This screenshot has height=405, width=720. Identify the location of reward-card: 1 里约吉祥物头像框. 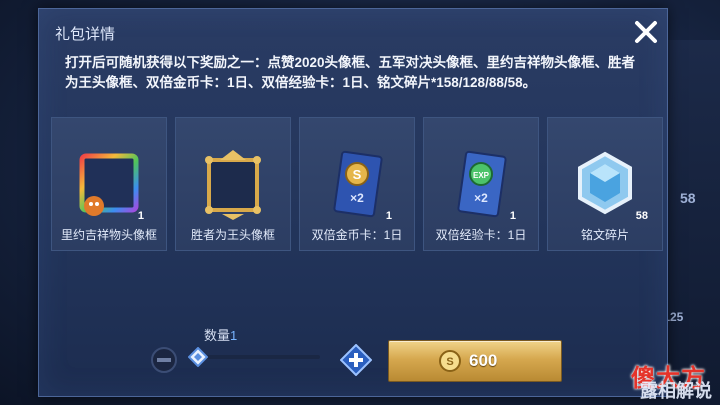
(109, 184).